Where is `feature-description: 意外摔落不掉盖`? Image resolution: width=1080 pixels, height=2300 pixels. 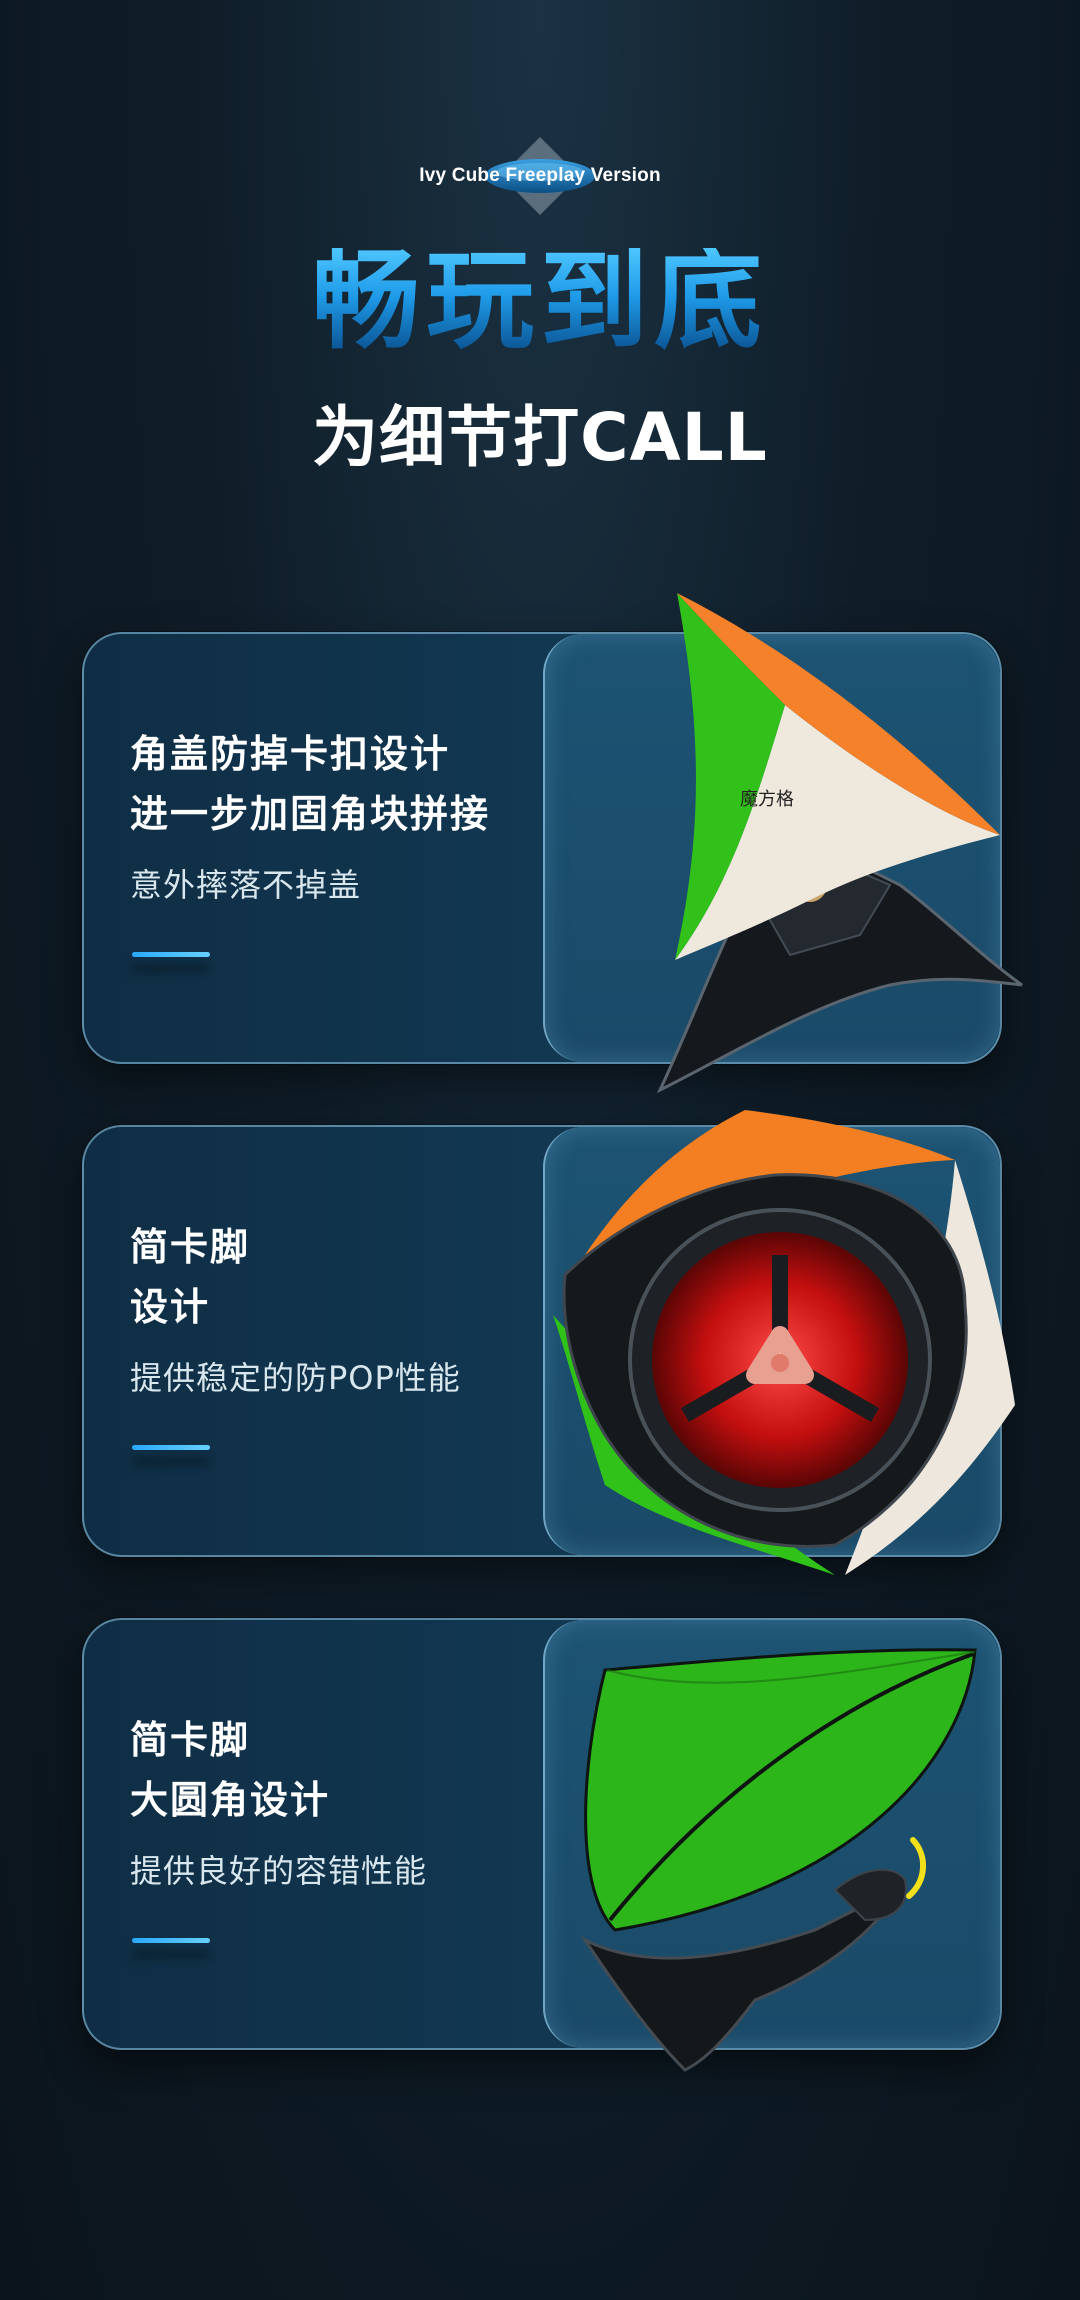 feature-description: 意外摔落不掉盖 is located at coordinates (246, 885).